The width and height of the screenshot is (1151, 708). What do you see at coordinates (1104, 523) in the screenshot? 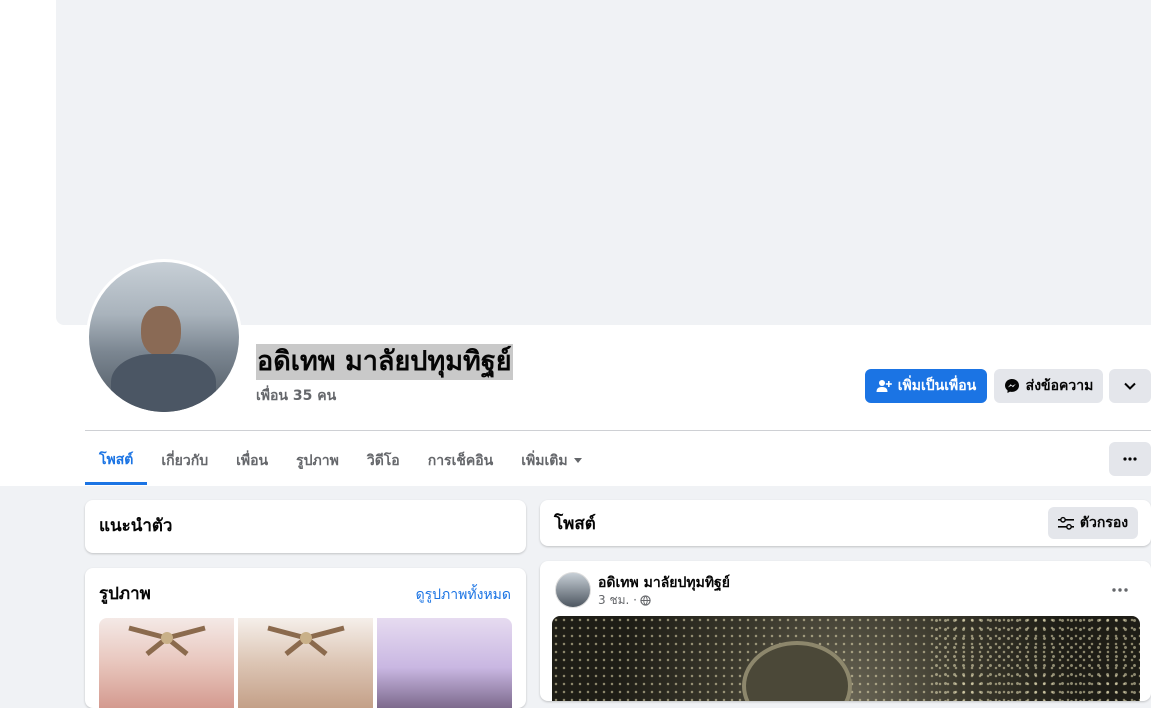
I see `filter-label: ตัวกรอง` at bounding box center [1104, 523].